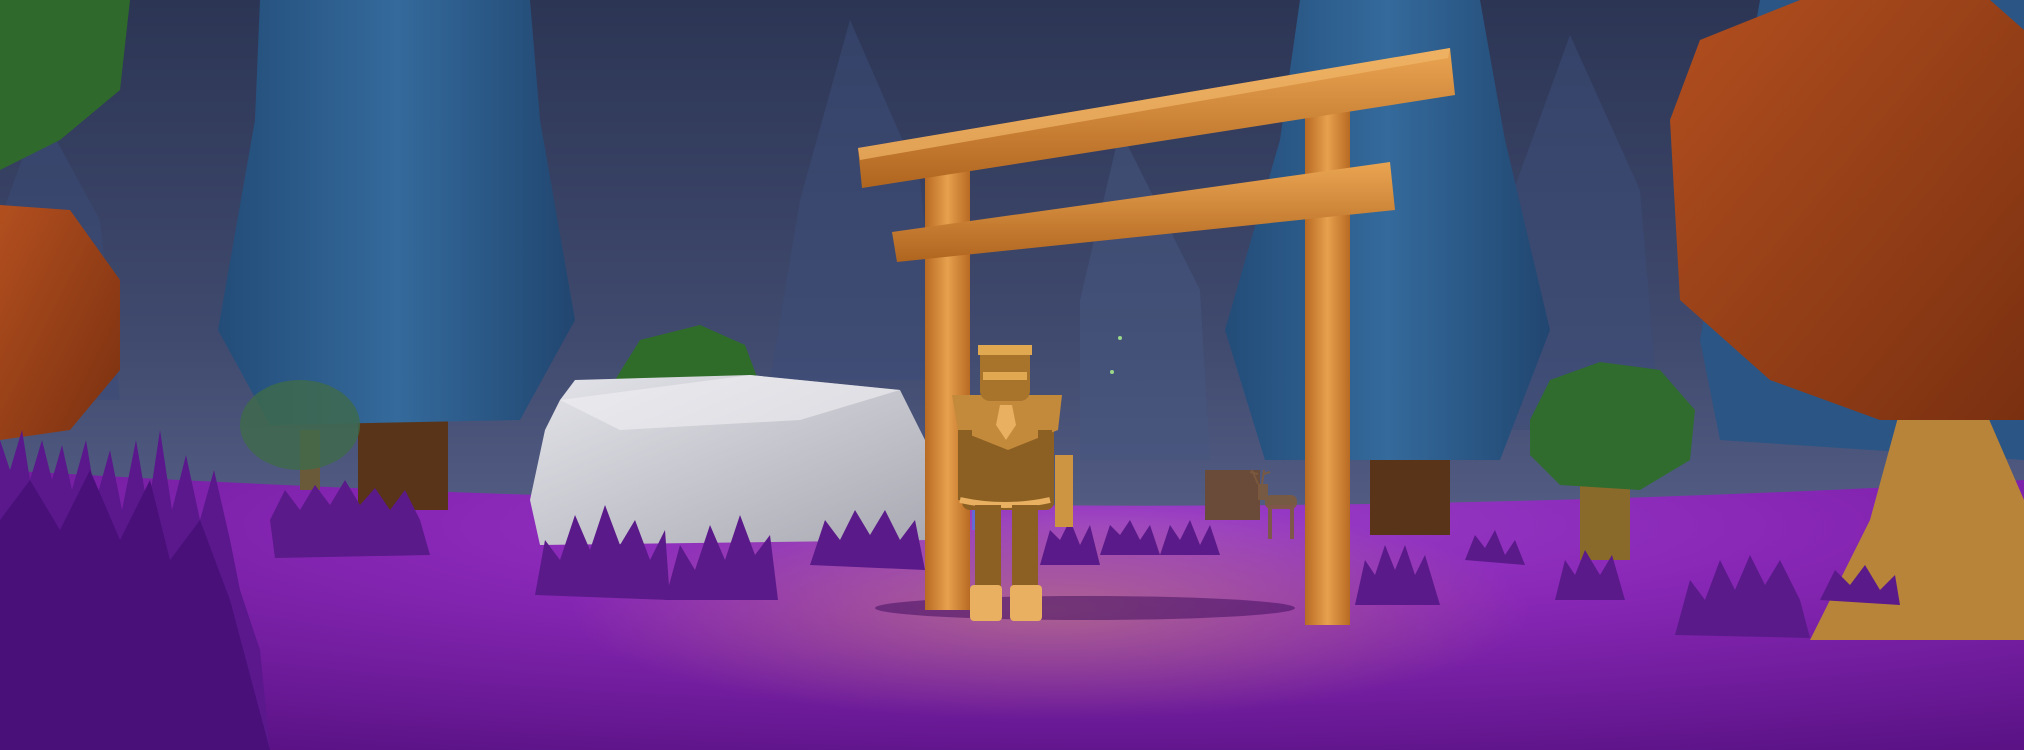 This screenshot has width=2024, height=750. Describe the element at coordinates (730, 460) in the screenshot. I see `white-boulder` at that location.